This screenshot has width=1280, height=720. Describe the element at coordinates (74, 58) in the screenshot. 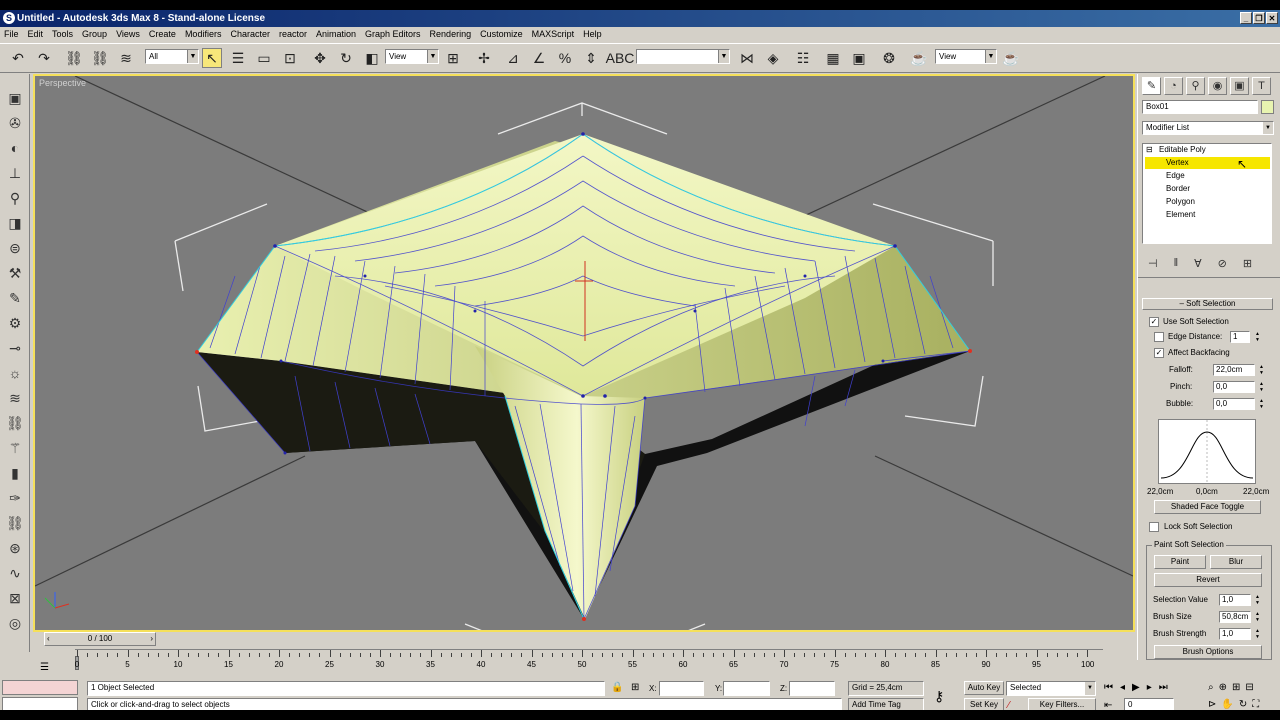

I see `select-and-link-icon: ⛓` at that location.